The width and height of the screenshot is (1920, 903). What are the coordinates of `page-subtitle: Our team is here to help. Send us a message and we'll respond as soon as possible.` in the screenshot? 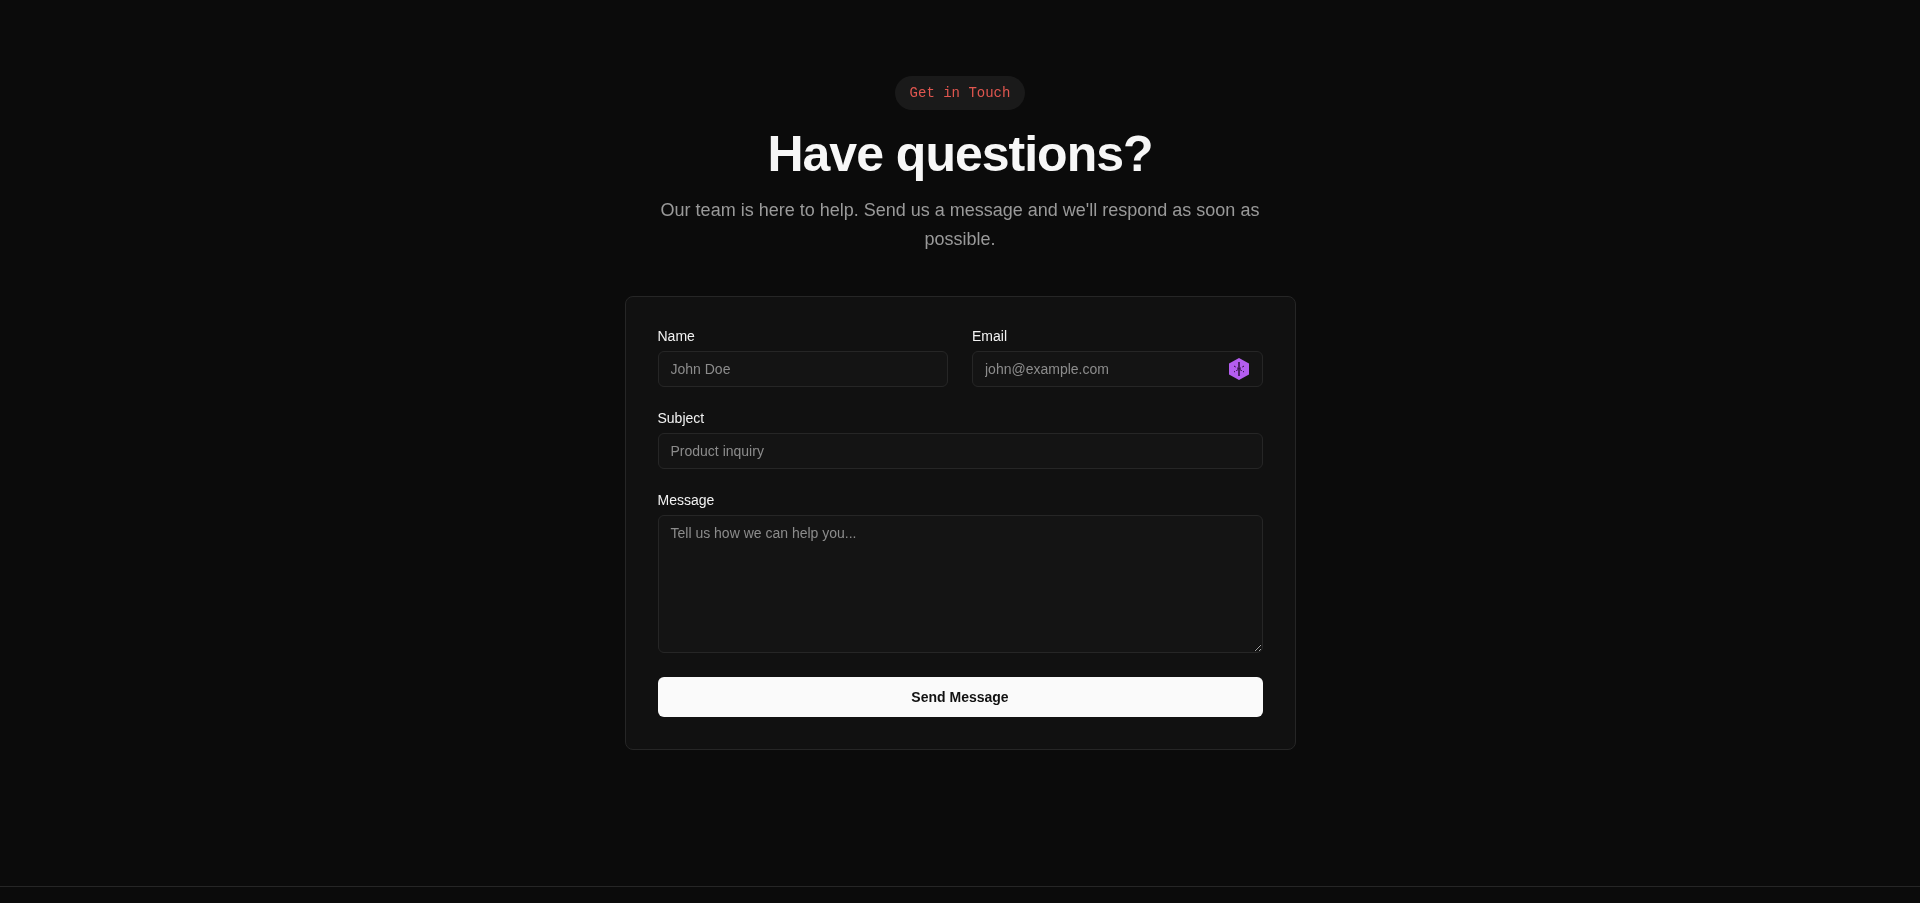 It's located at (960, 225).